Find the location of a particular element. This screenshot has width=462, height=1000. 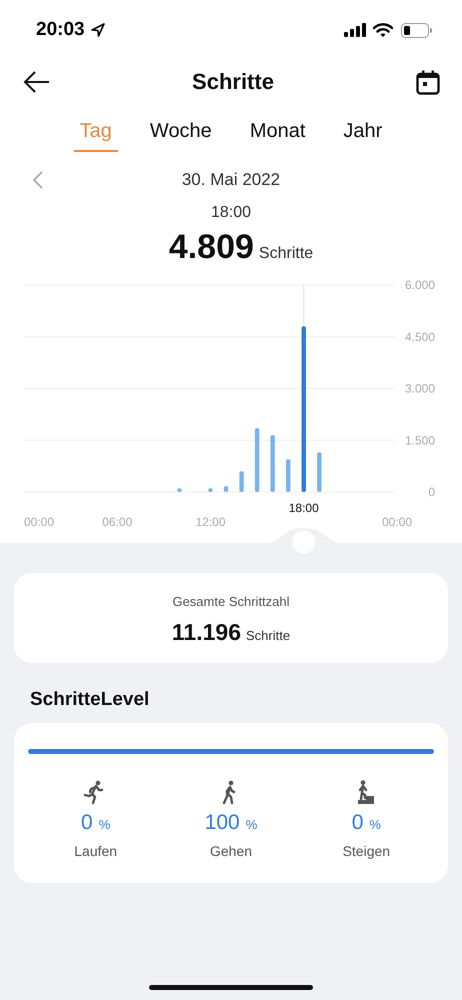

axis-label: 6.000 is located at coordinates (419, 285).